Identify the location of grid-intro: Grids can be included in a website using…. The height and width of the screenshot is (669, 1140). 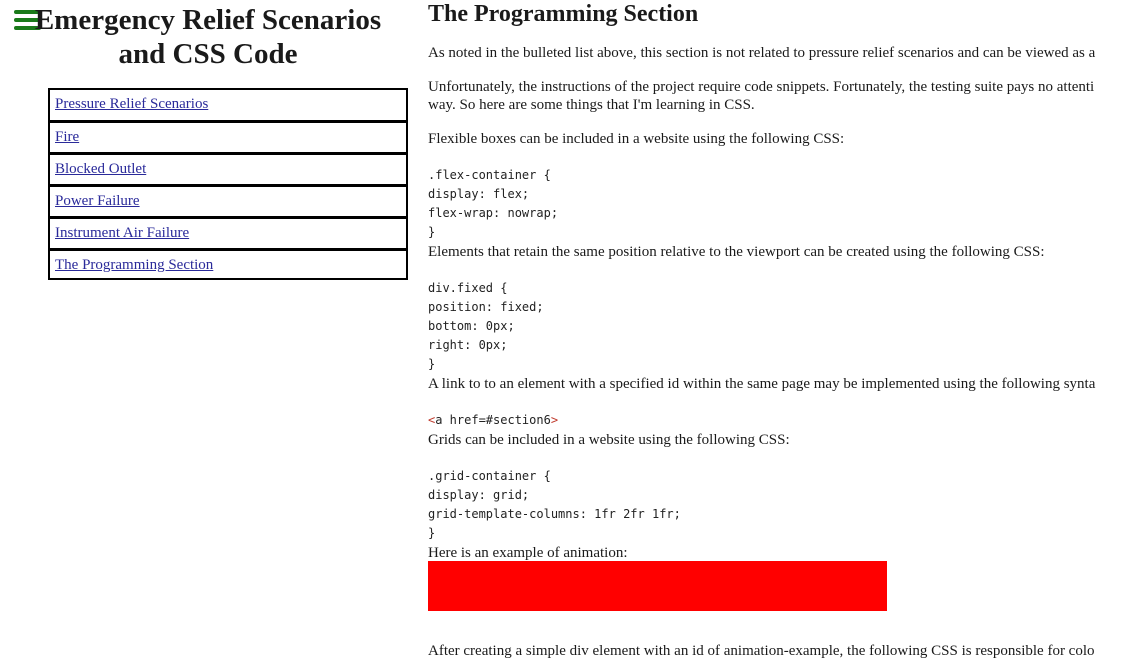
(609, 440).